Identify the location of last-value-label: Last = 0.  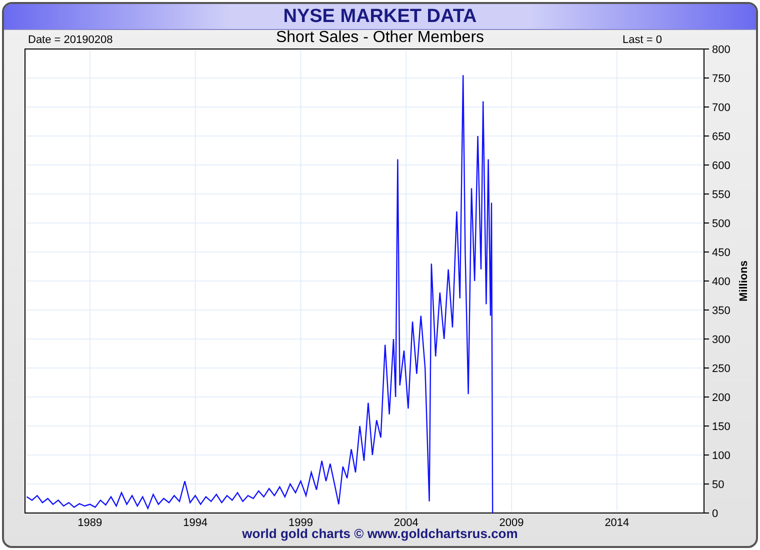
(642, 40).